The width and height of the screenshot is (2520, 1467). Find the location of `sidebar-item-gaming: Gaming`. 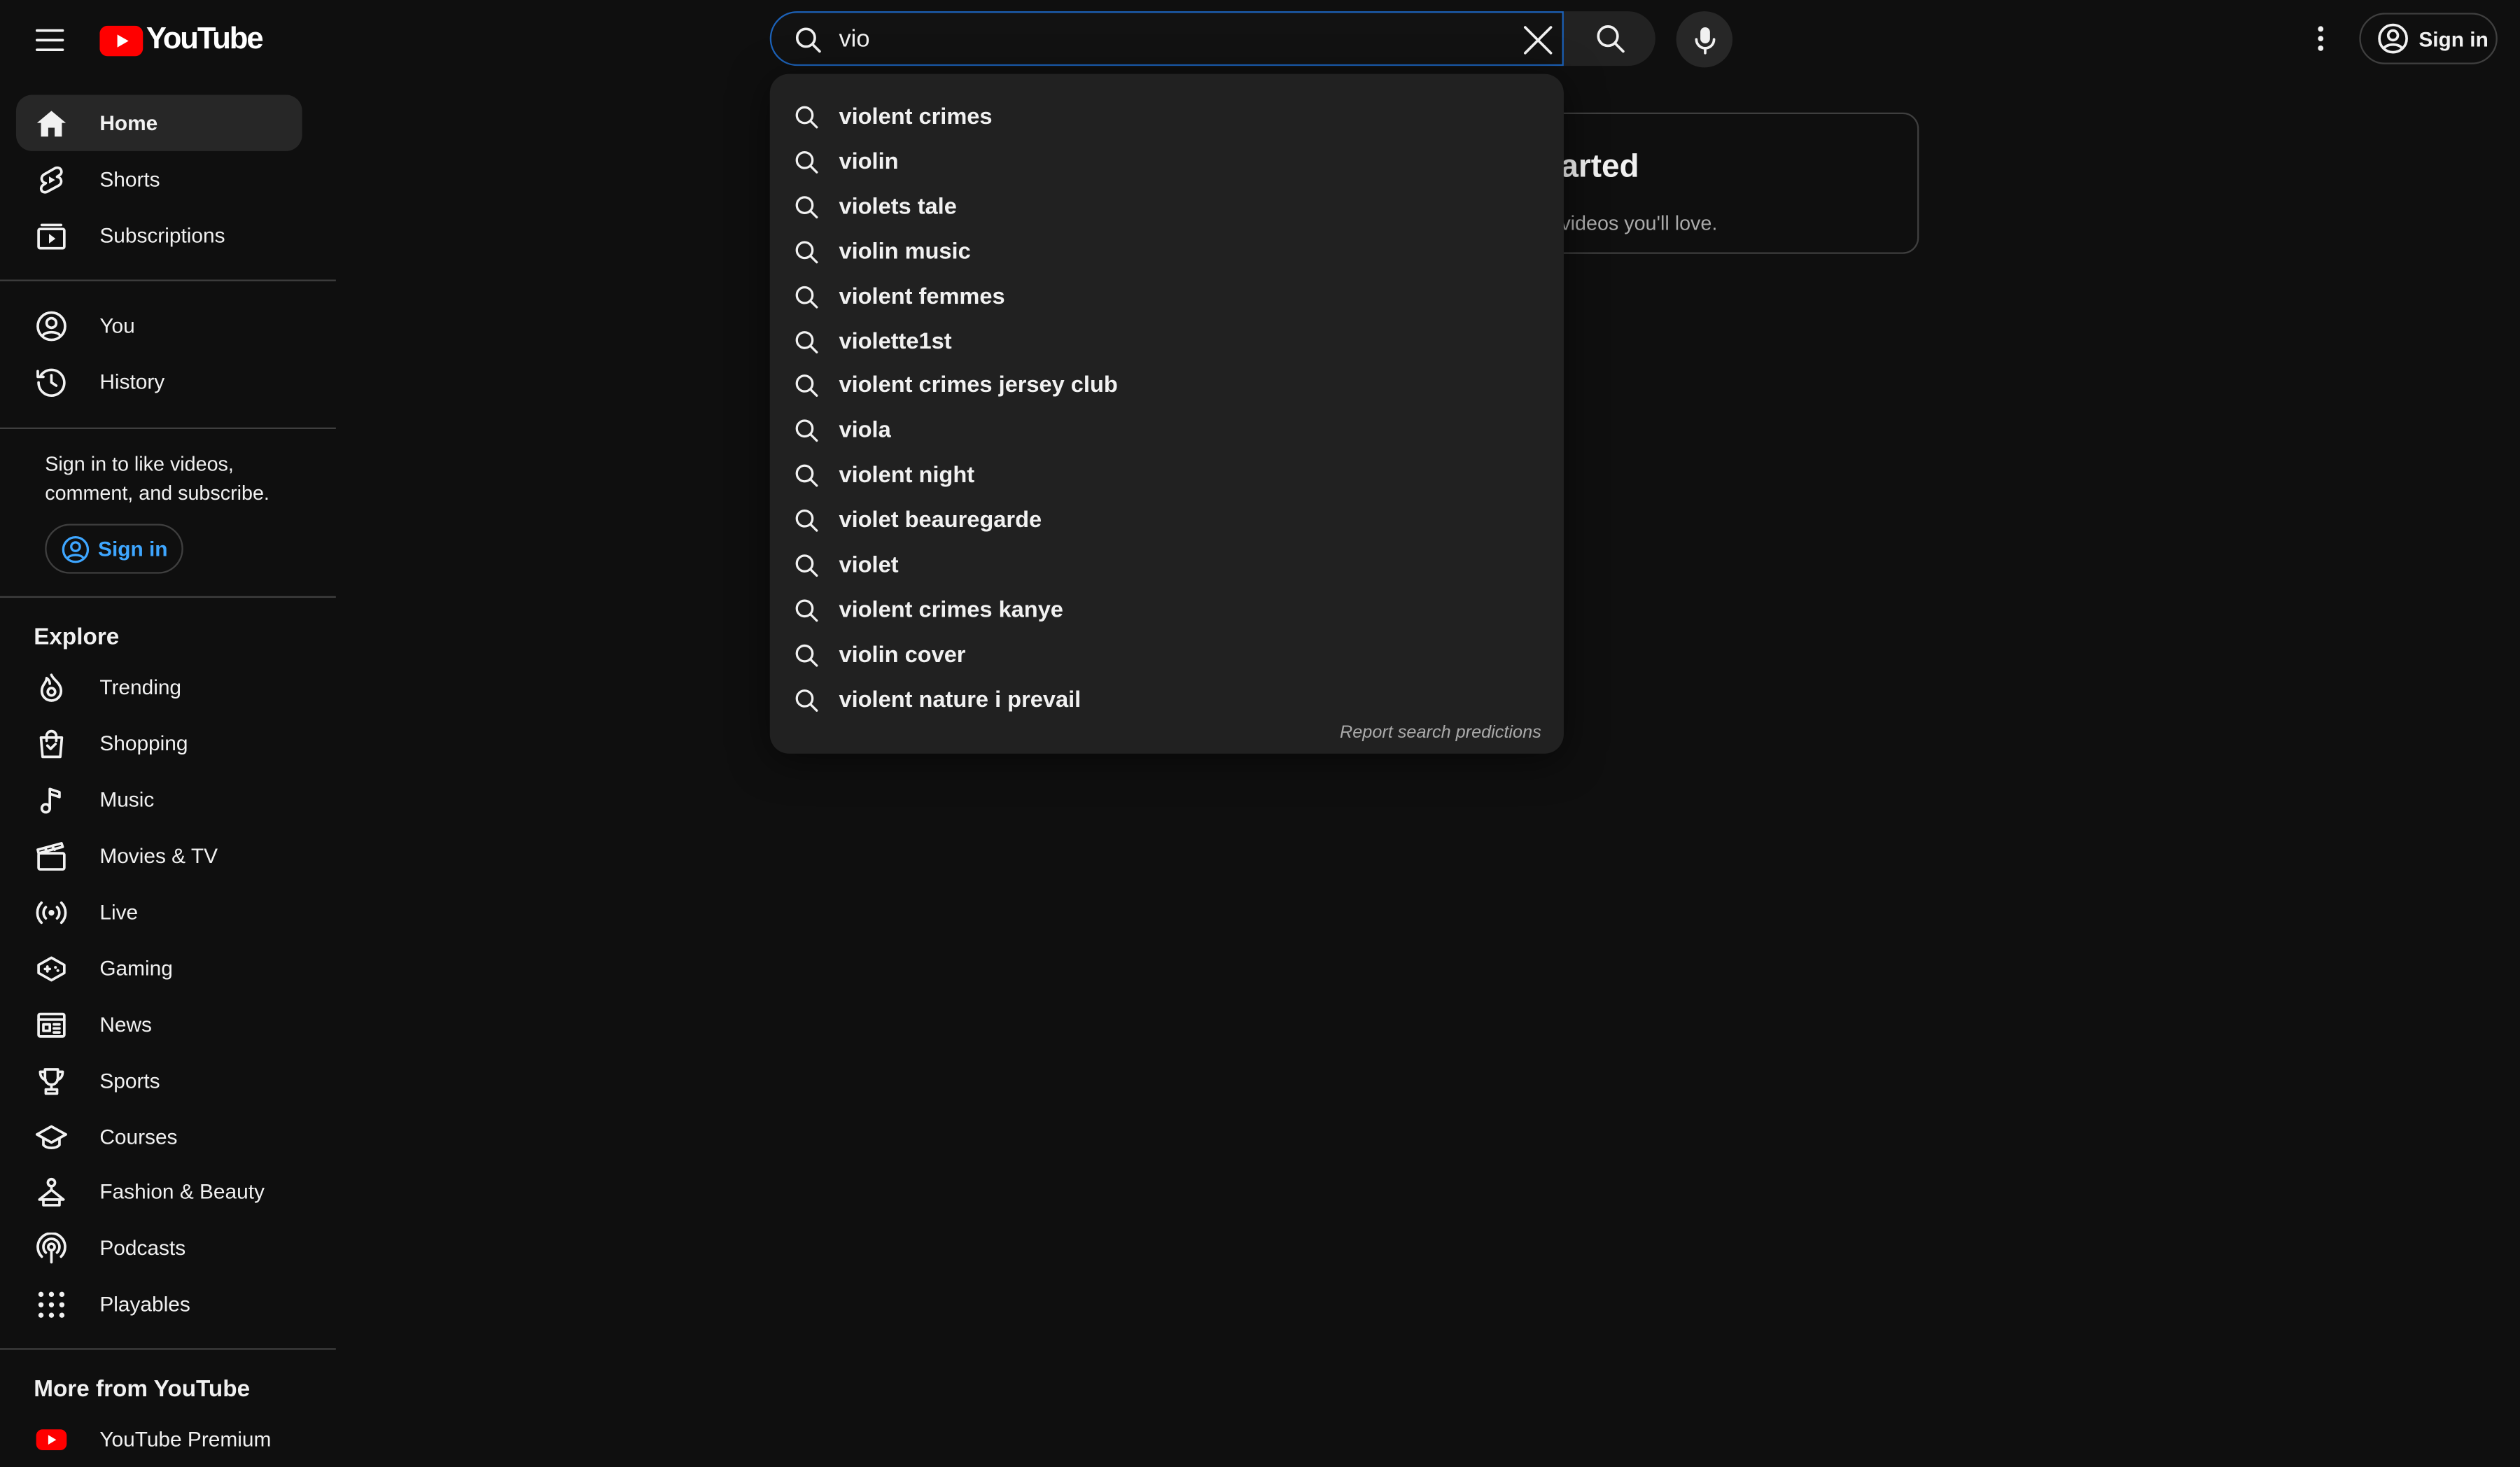

sidebar-item-gaming: Gaming is located at coordinates (159, 968).